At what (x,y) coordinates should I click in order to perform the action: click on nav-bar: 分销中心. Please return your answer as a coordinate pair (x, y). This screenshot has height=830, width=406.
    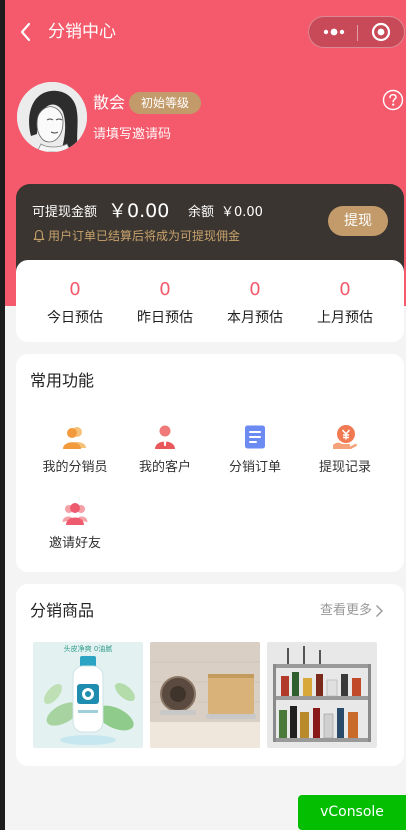
    Looking at the image, I should click on (203, 32).